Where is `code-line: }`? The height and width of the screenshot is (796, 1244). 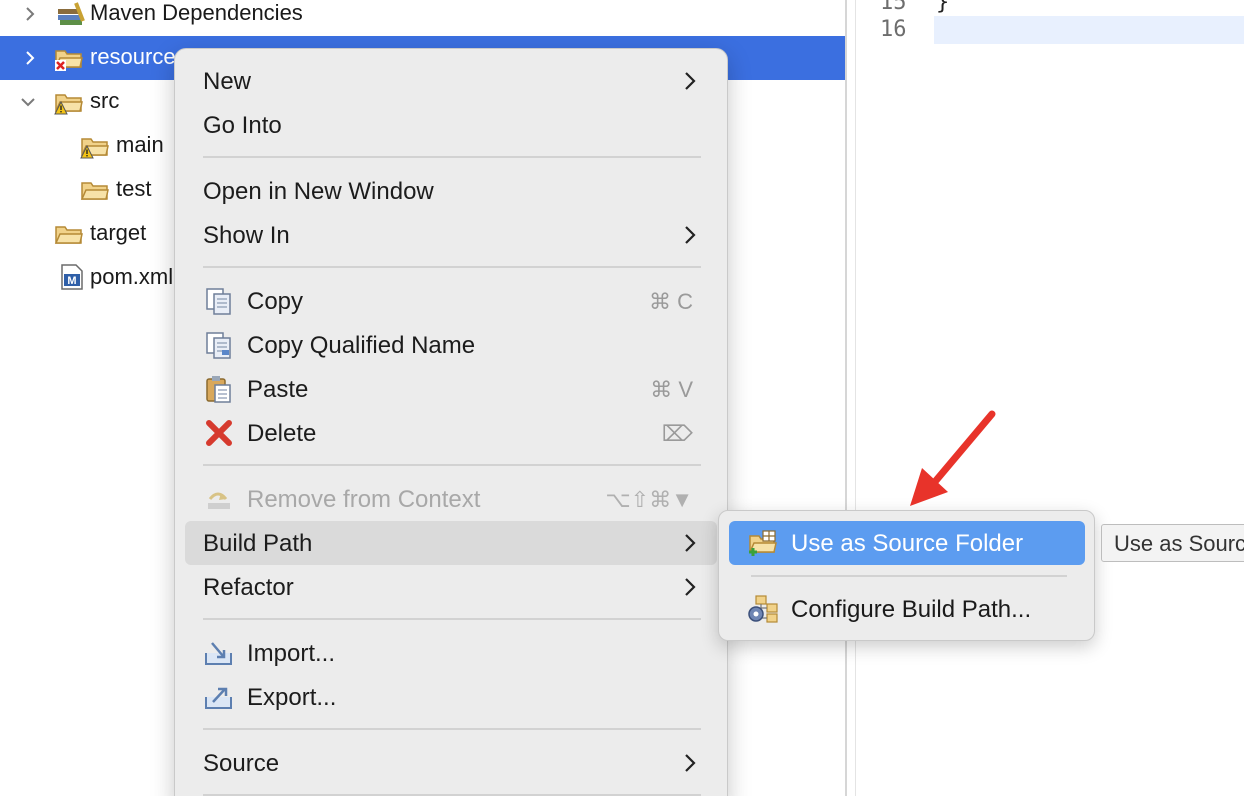 code-line: } is located at coordinates (943, 7).